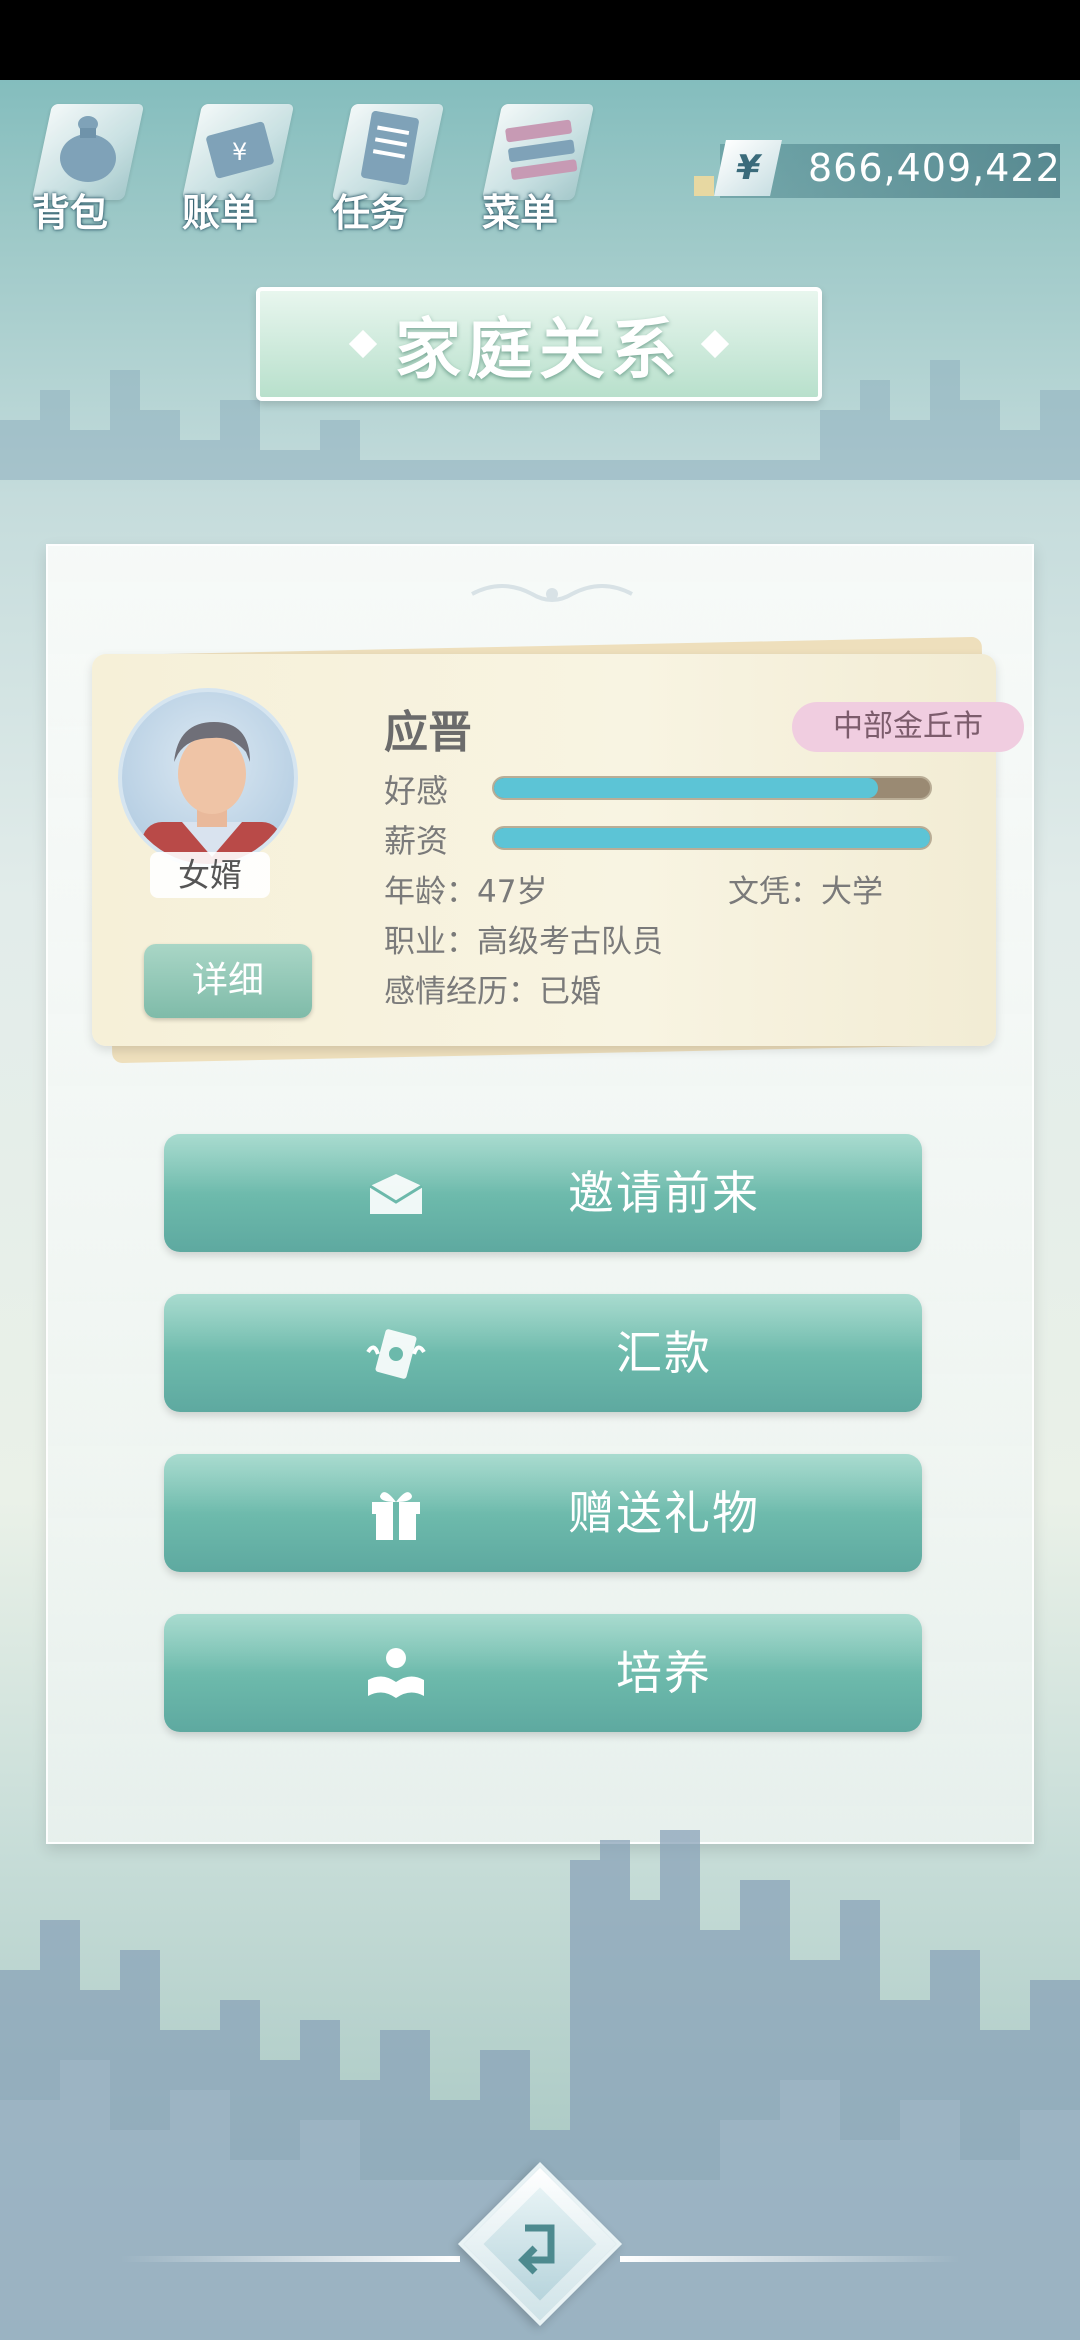 Image resolution: width=1080 pixels, height=2340 pixels. Describe the element at coordinates (686, 788) in the screenshot. I see `favor-bar-fill` at that location.